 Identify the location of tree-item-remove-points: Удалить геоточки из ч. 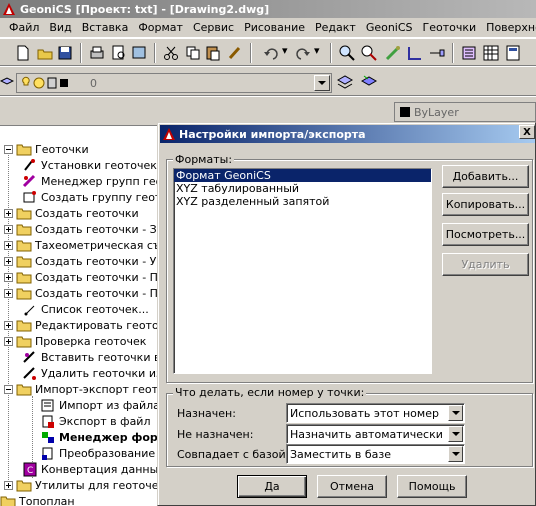
(90, 373).